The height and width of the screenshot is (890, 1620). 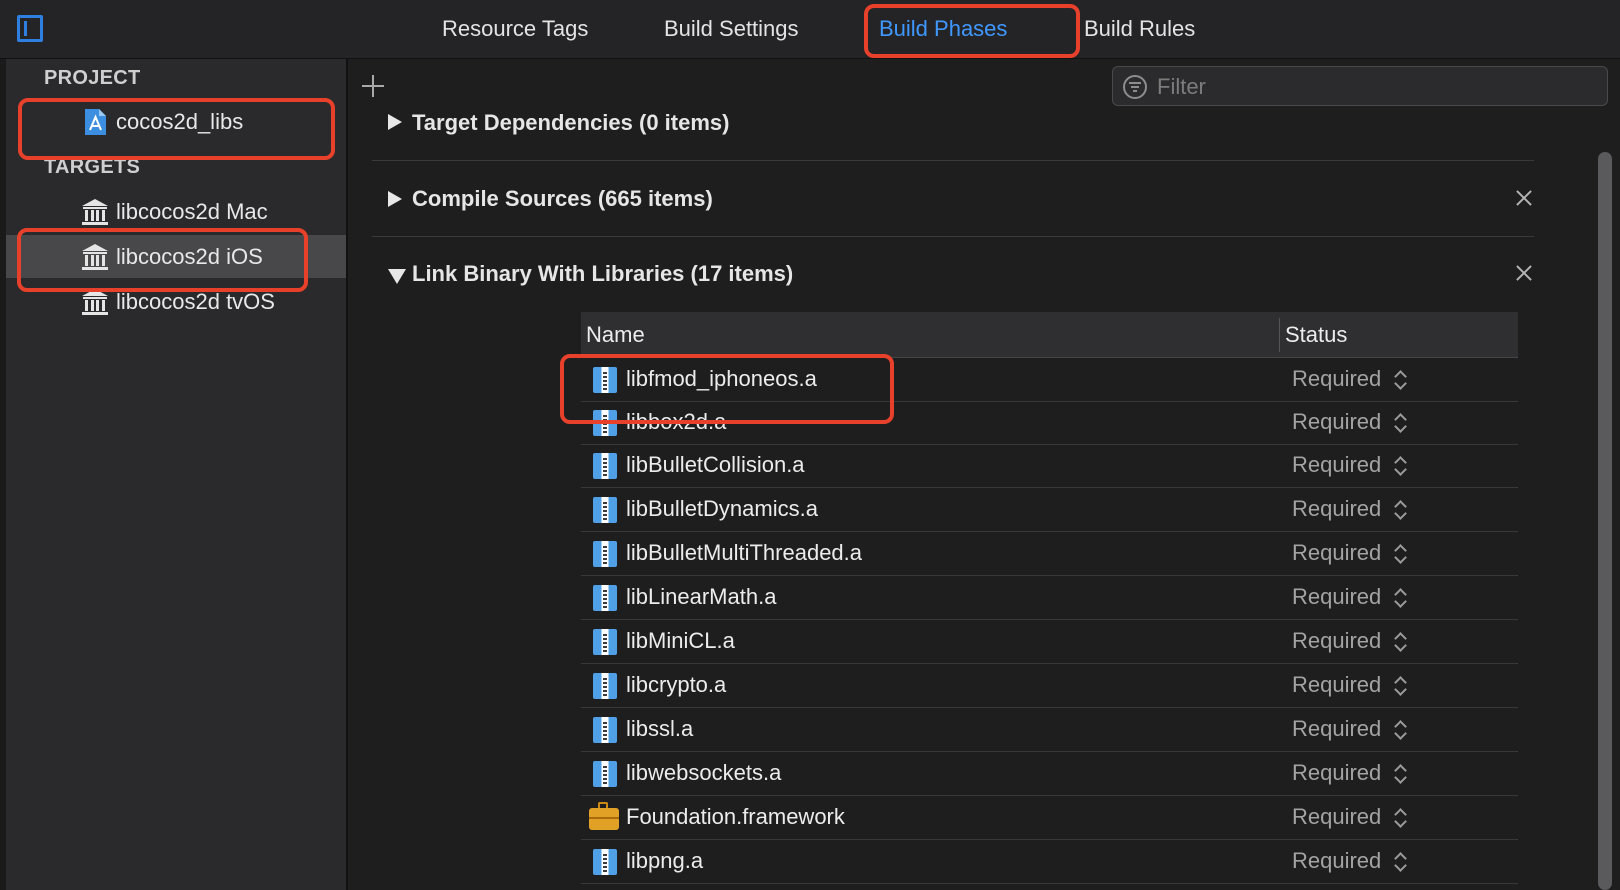 I want to click on library-name: libLinearMath.a, so click(x=701, y=596).